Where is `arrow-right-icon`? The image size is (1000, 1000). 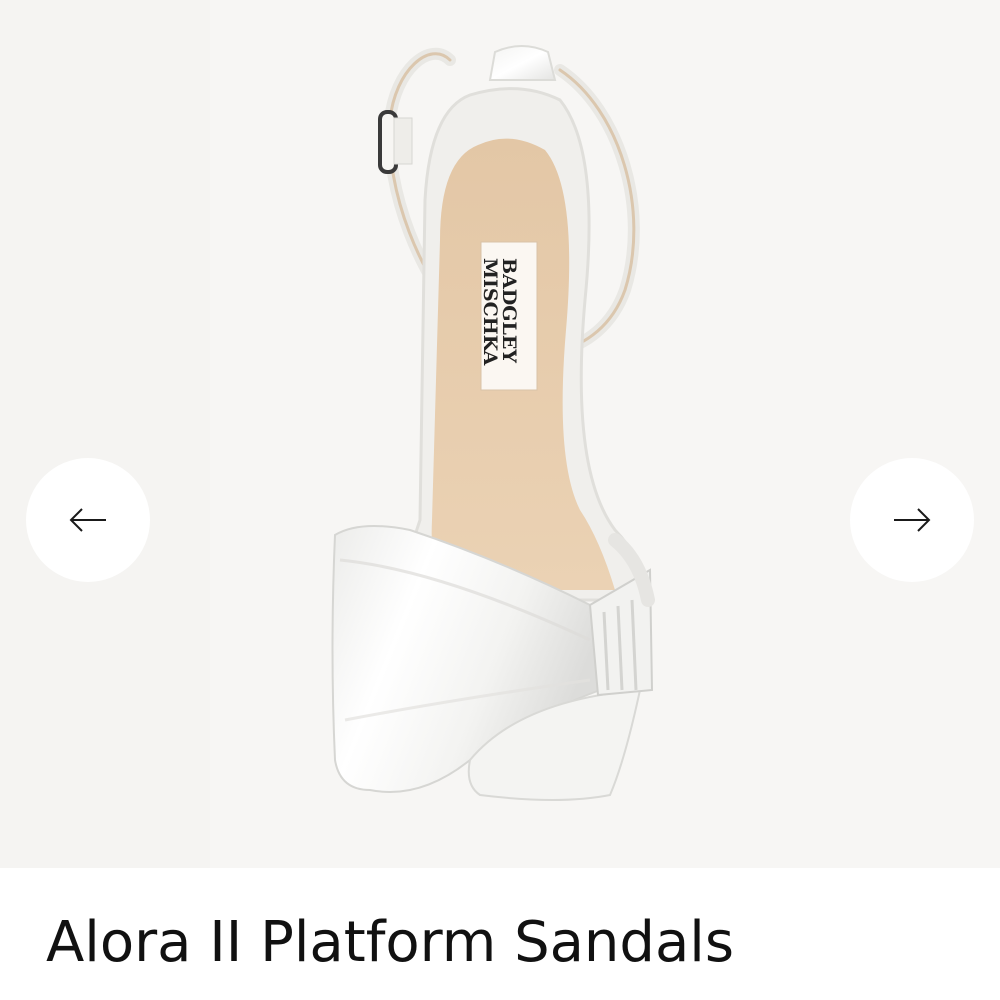
arrow-right-icon is located at coordinates (912, 520).